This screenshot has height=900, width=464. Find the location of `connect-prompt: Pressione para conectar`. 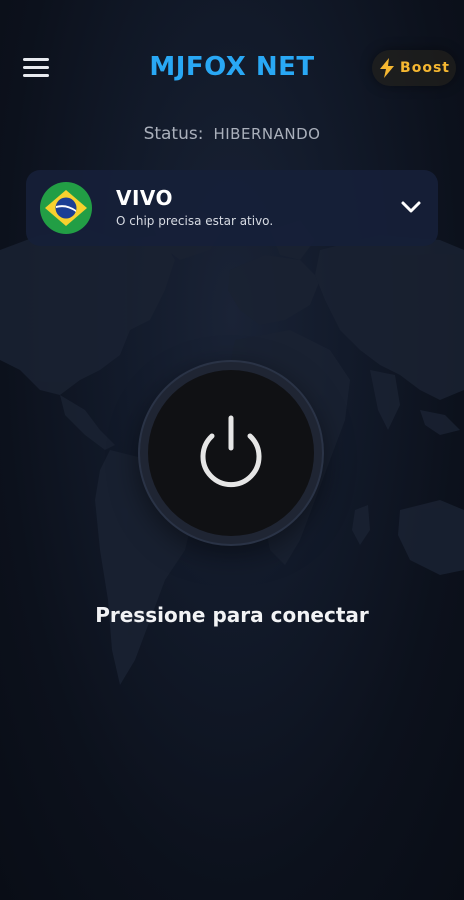

connect-prompt: Pressione para conectar is located at coordinates (232, 615).